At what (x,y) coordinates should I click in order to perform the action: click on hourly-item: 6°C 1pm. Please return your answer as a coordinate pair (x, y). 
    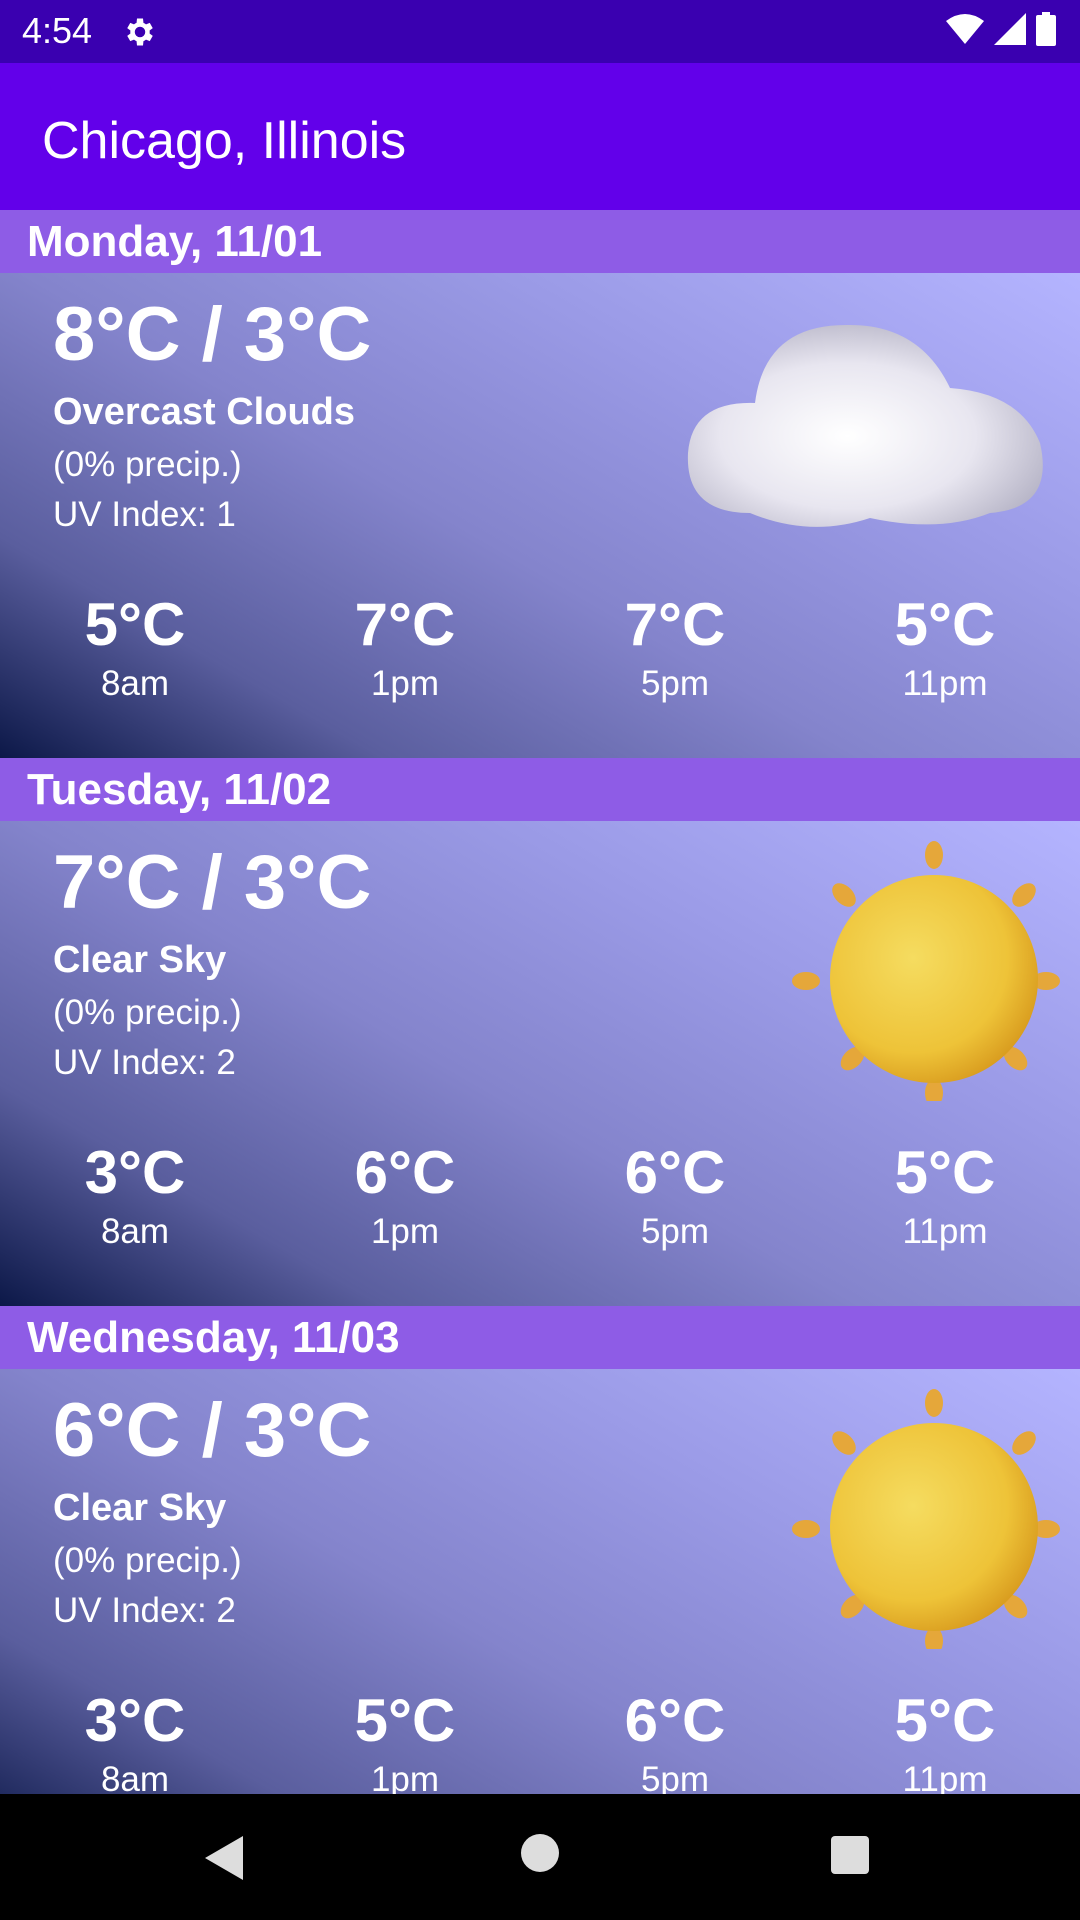
    Looking at the image, I should click on (405, 1200).